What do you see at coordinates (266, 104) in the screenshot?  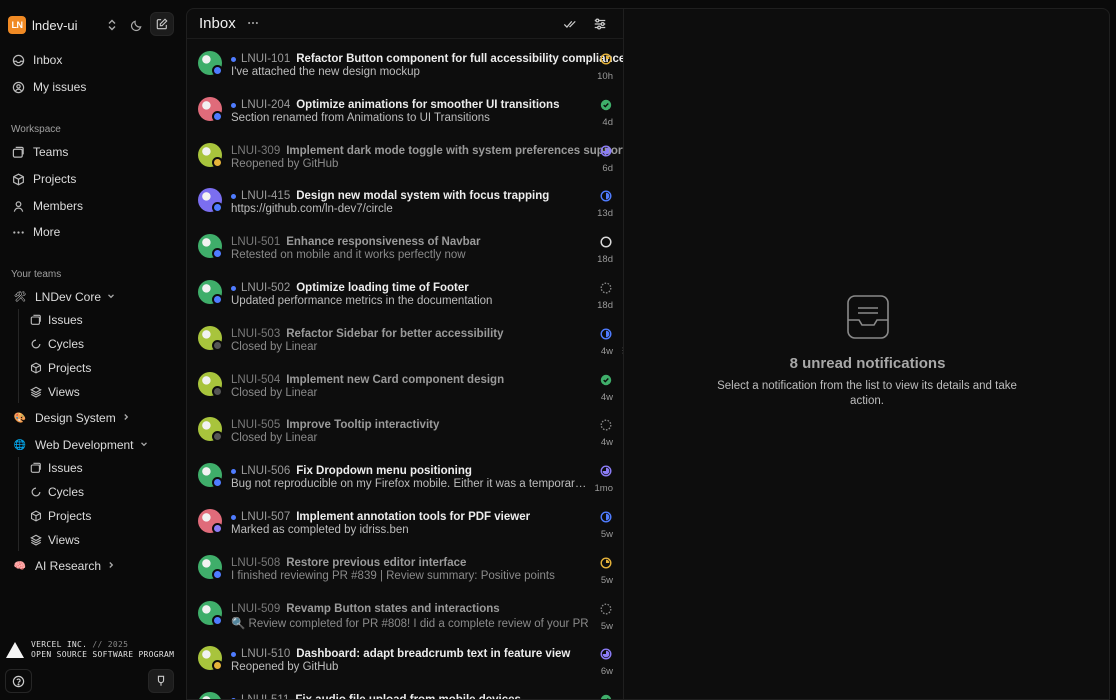 I see `issue-id: LNUI-204` at bounding box center [266, 104].